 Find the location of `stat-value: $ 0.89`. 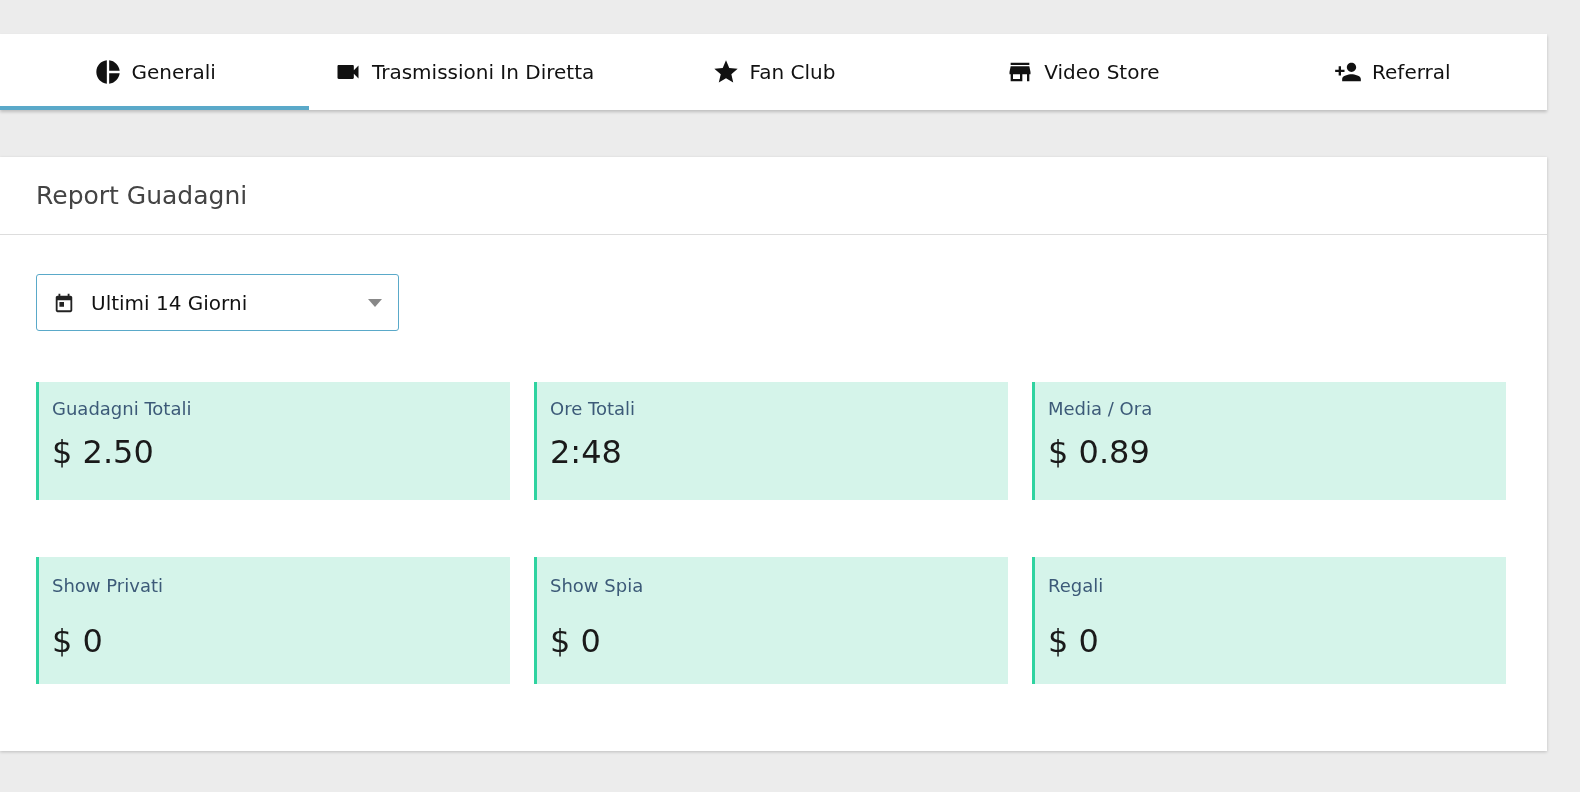

stat-value: $ 0.89 is located at coordinates (1099, 452).